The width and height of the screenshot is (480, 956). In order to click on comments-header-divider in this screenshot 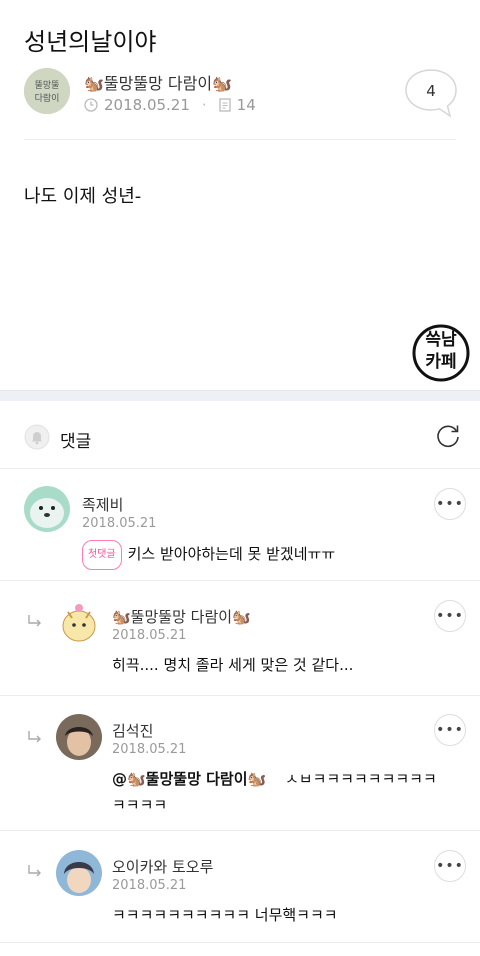, I will do `click(240, 468)`.